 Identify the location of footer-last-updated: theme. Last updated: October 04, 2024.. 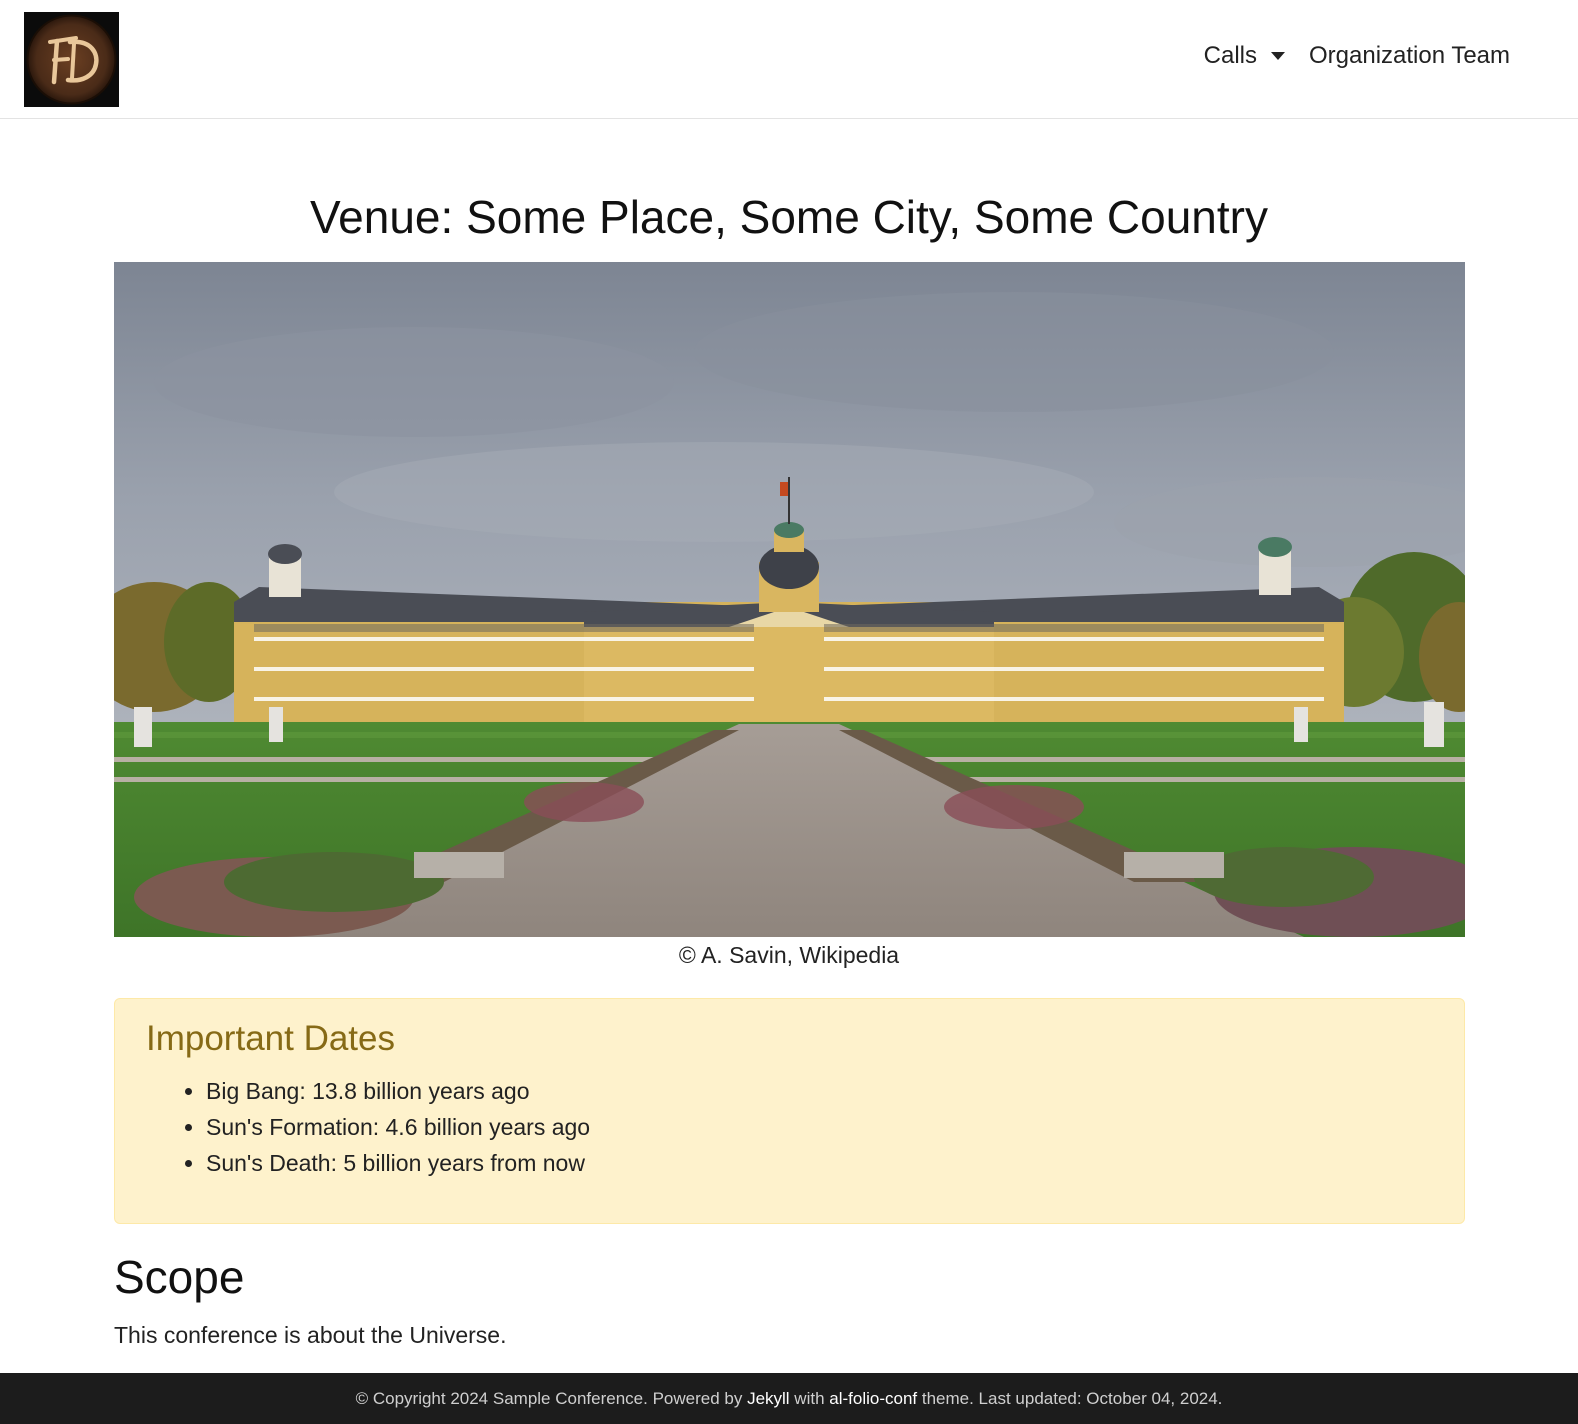
(1070, 1398).